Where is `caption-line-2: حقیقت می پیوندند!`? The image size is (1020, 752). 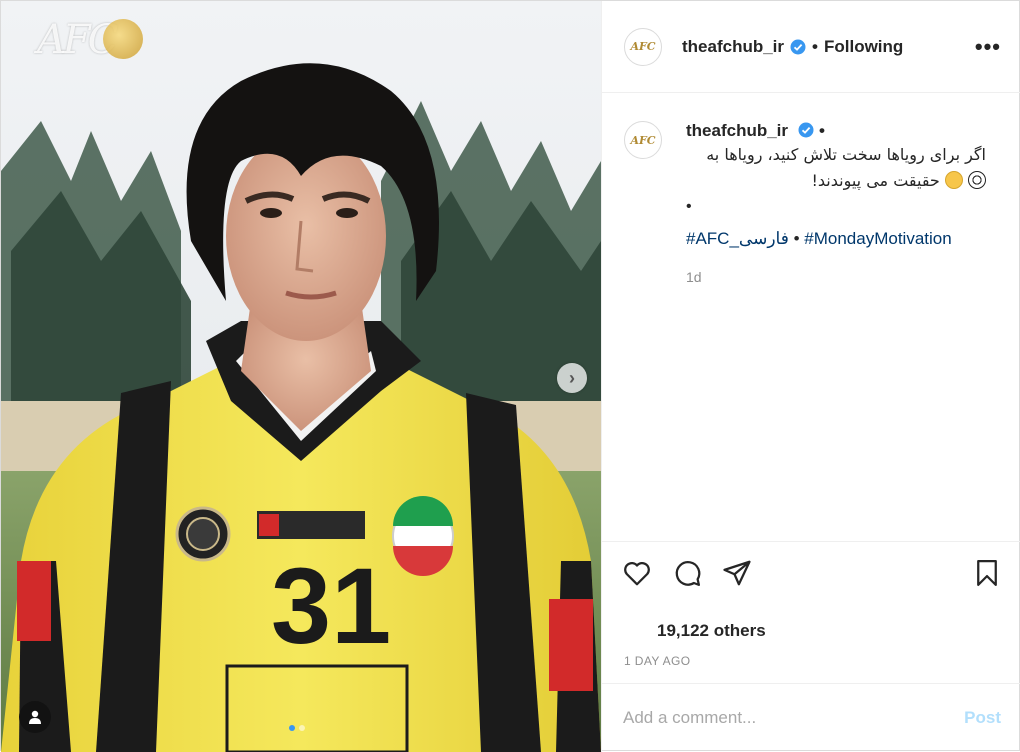
caption-line-2: حقیقت می پیوندند! is located at coordinates (875, 180).